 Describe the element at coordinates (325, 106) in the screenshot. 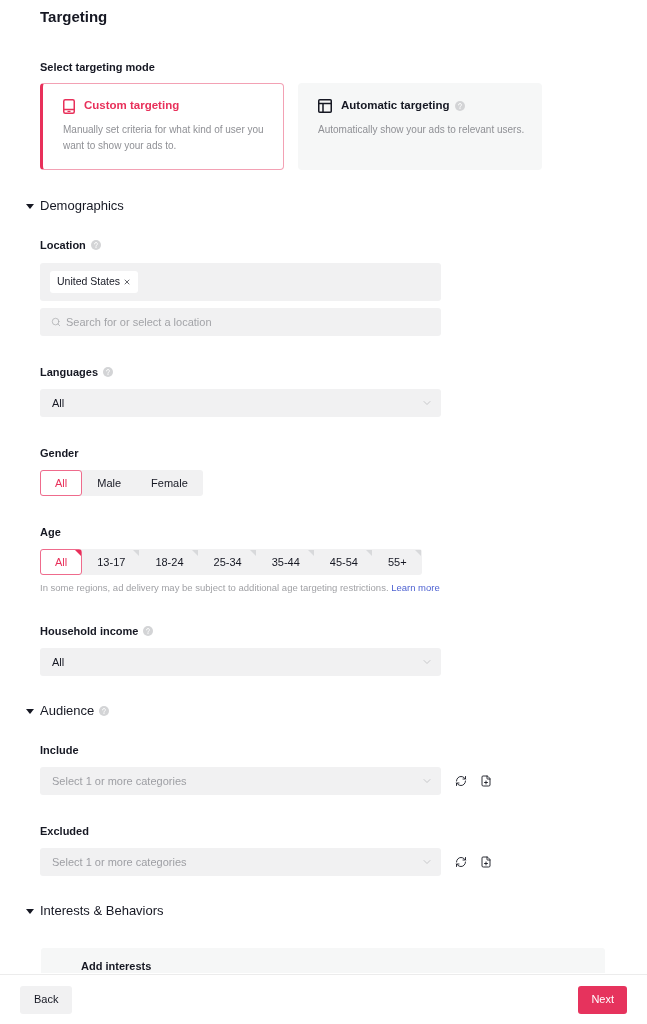

I see `layout-icon` at that location.